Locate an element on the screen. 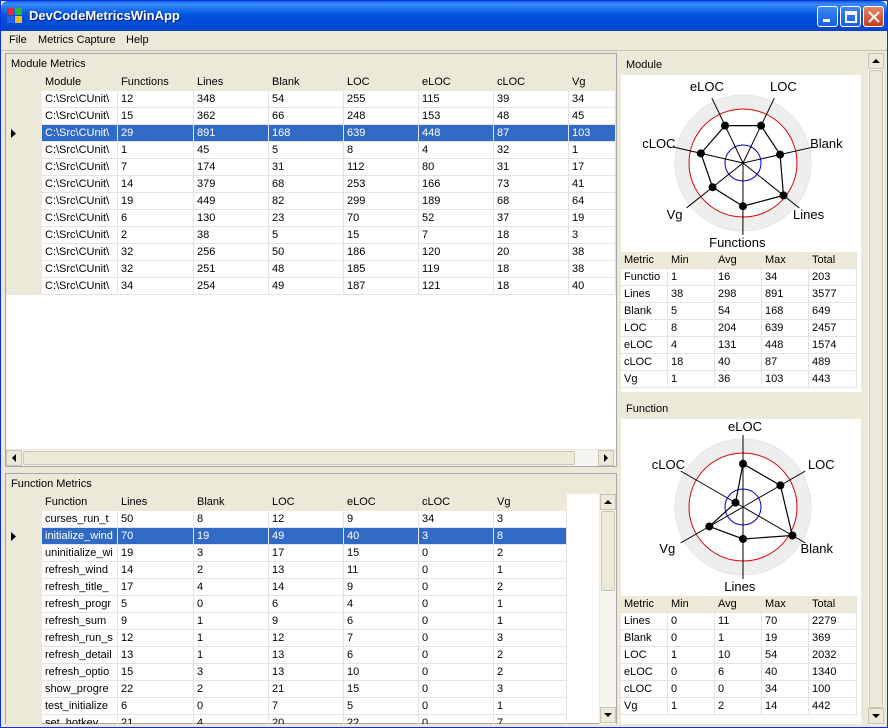  grid-cell: 14 is located at coordinates (156, 570).